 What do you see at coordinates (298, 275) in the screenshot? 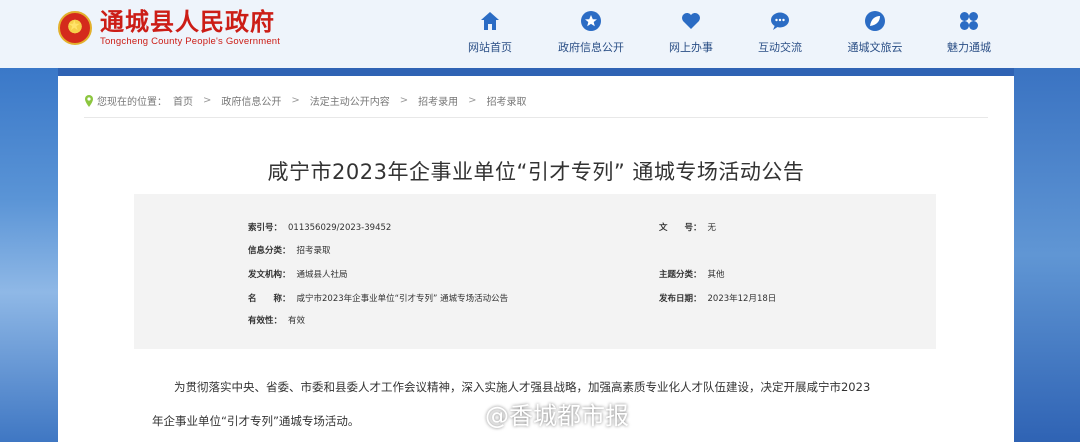
I see `meta-issuer: 发文机构： 通城县人社局` at bounding box center [298, 275].